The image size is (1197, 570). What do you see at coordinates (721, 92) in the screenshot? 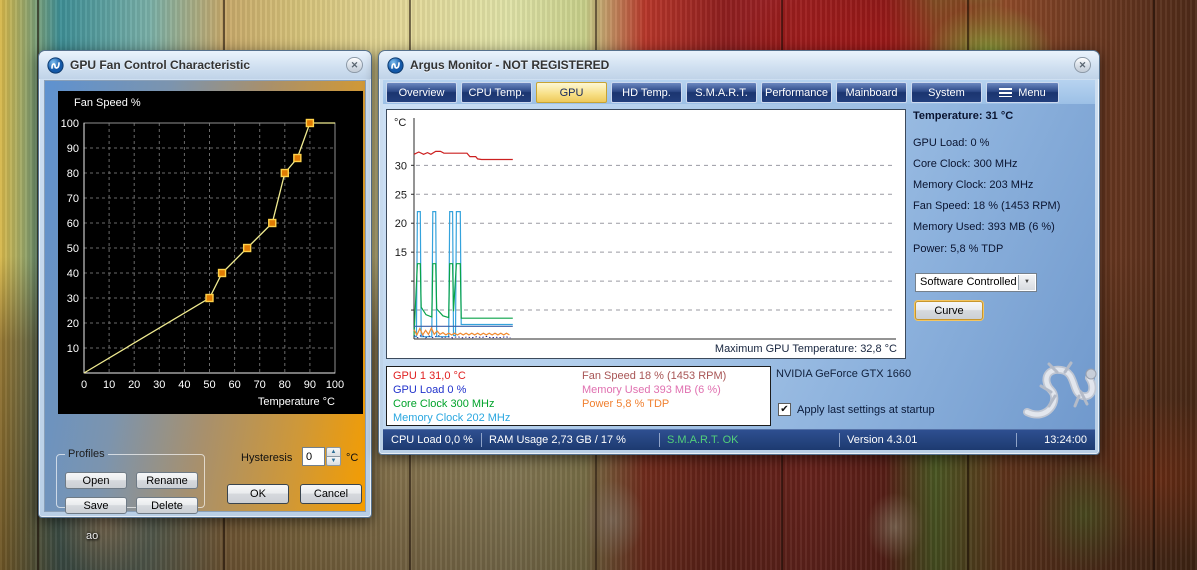
I see `tab-smart: S.M.A.R.T.` at bounding box center [721, 92].